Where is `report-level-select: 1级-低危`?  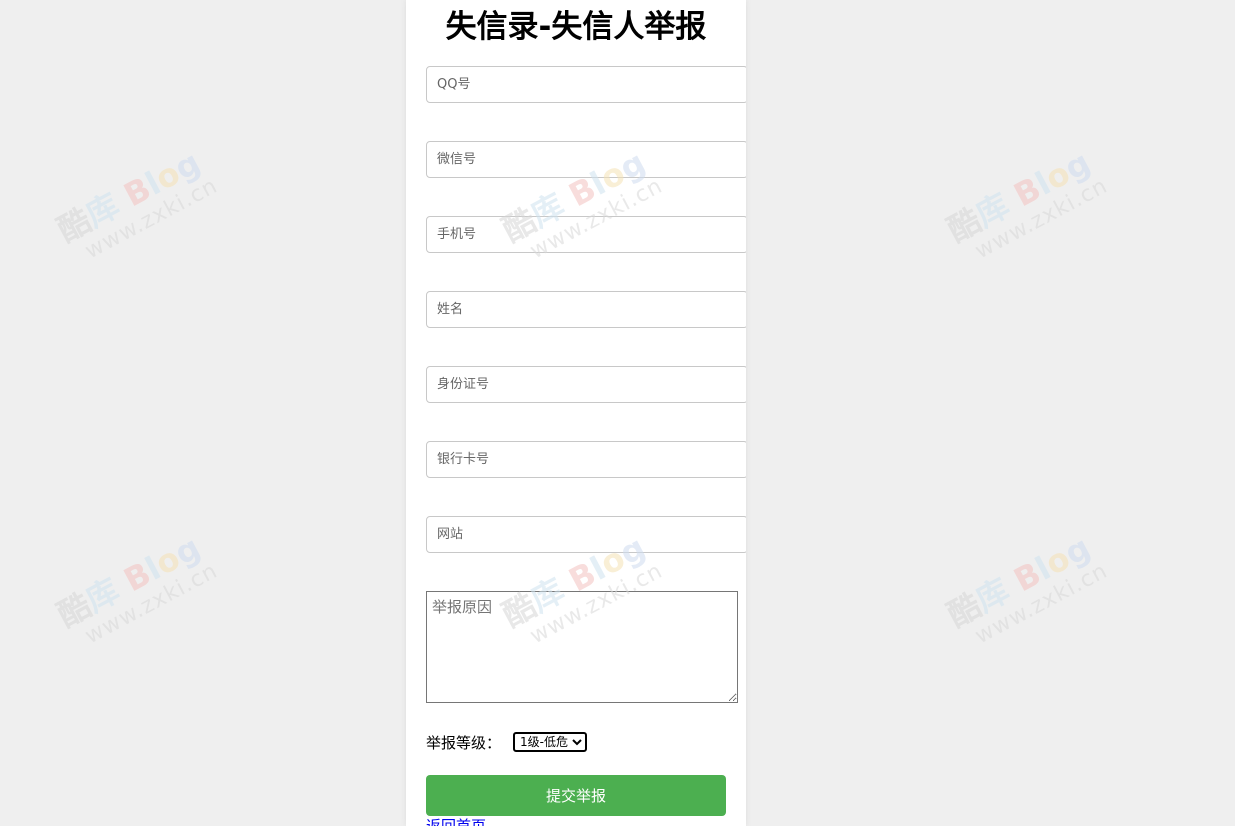 report-level-select: 1级-低危 is located at coordinates (550, 742).